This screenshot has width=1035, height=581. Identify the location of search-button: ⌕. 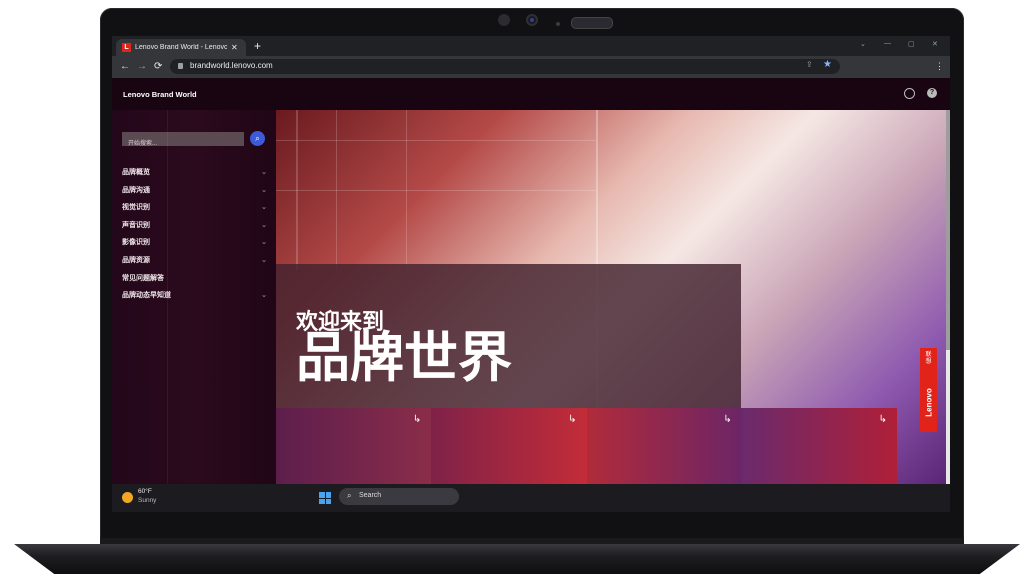
(257, 138).